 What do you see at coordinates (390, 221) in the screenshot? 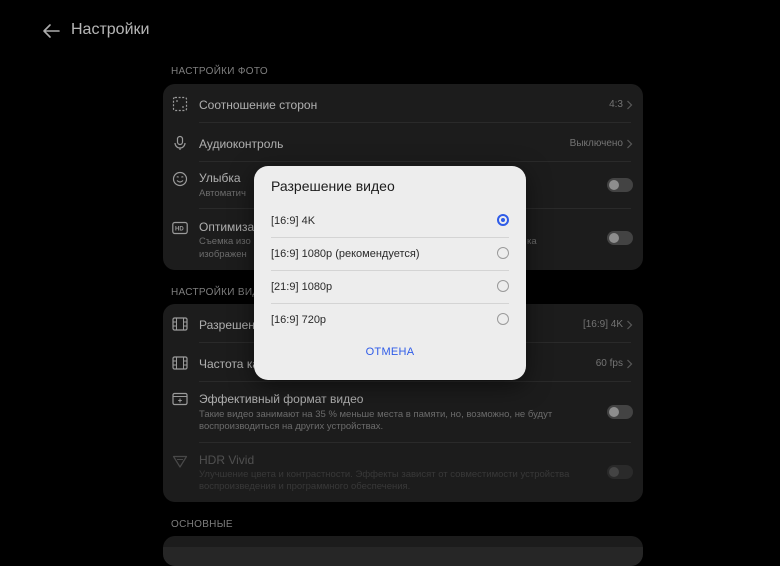
I see `resolution-option-4k: [16:9] 4K` at bounding box center [390, 221].